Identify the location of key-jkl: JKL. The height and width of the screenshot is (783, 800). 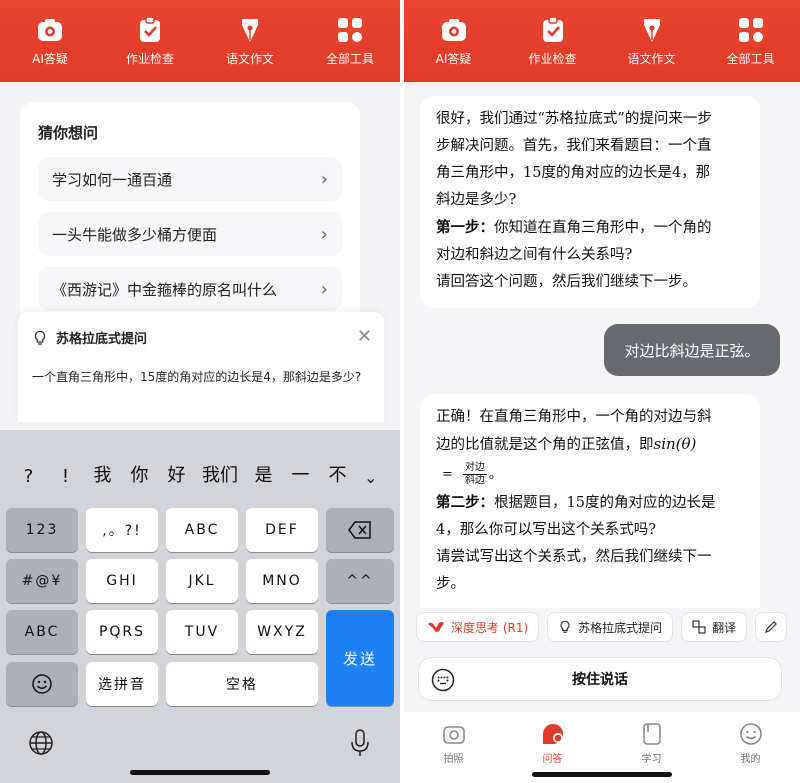
(202, 581).